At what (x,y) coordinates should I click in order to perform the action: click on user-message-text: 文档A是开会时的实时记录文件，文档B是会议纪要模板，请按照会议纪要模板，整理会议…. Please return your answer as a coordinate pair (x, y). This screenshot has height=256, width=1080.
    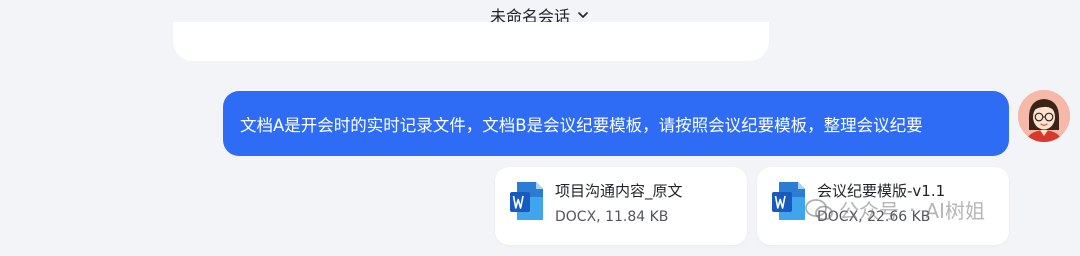
    Looking at the image, I should click on (581, 125).